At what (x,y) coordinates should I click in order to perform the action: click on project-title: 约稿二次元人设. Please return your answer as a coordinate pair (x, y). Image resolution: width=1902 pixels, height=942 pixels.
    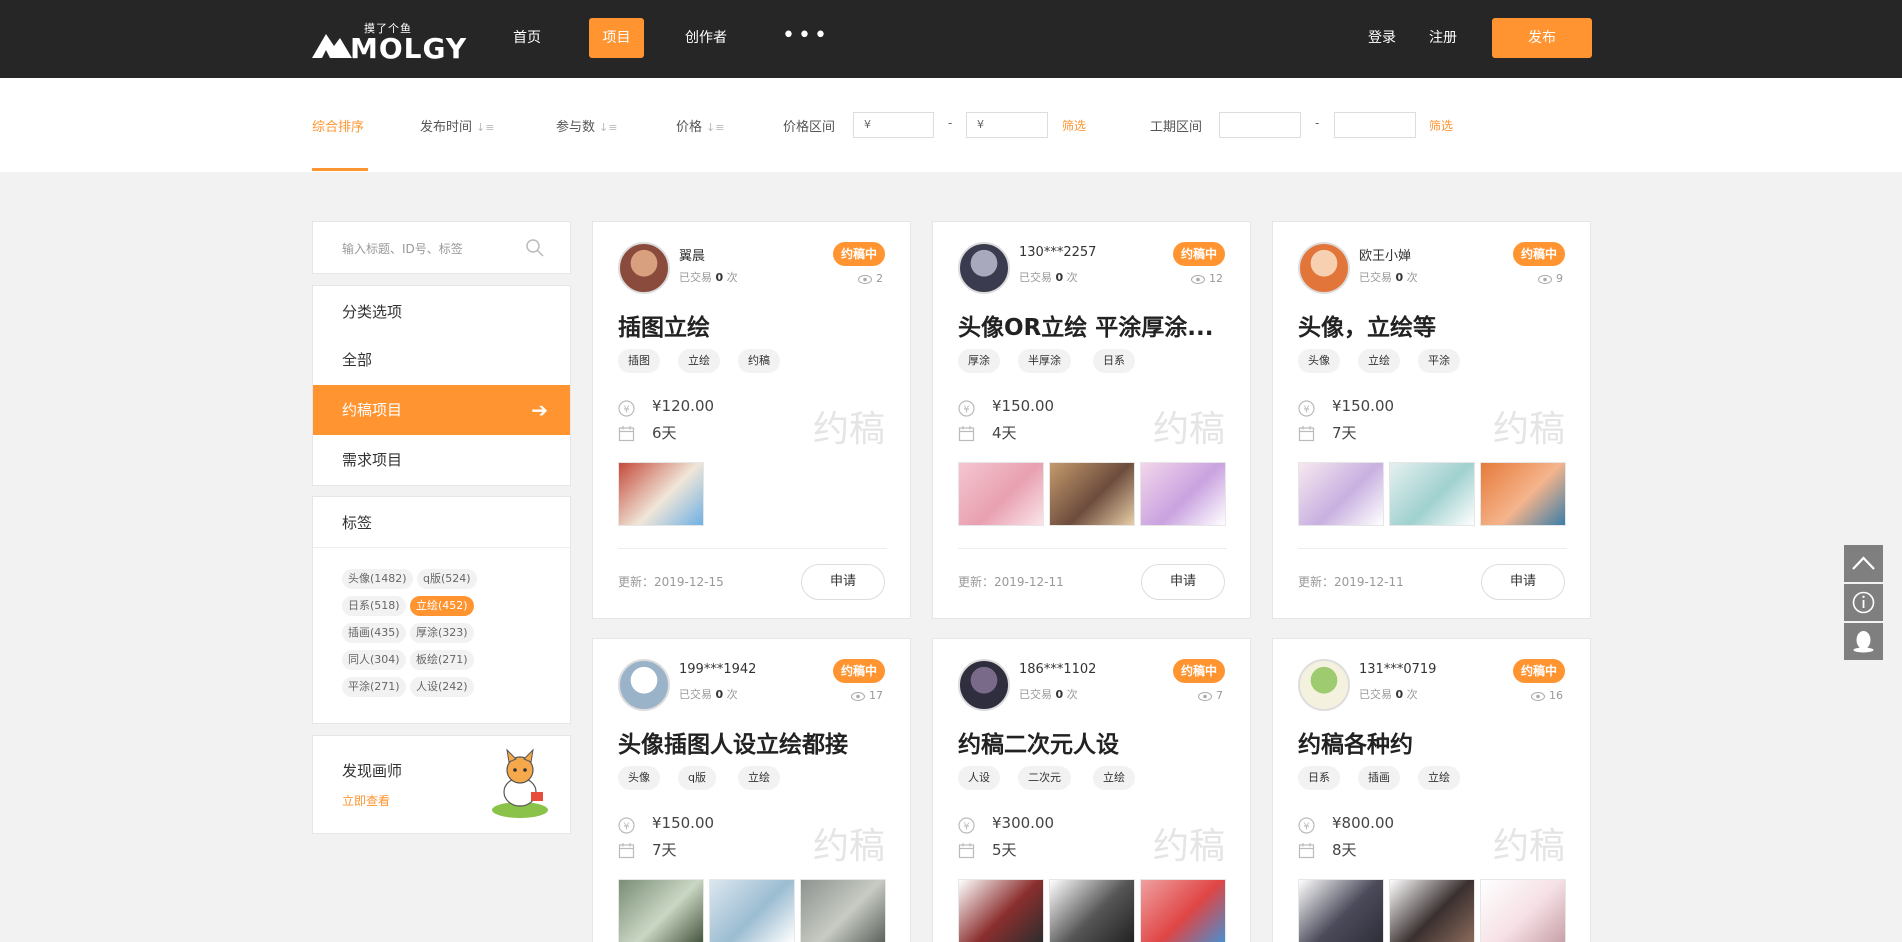
    Looking at the image, I should click on (1093, 742).